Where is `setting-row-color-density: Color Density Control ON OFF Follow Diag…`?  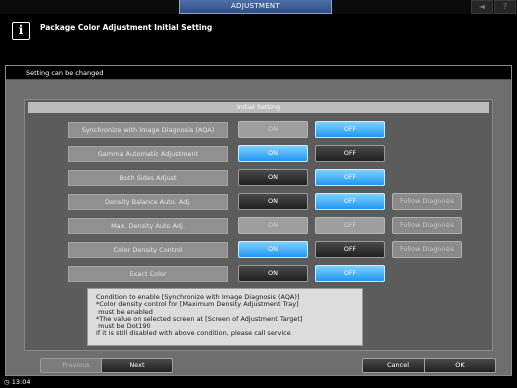 setting-row-color-density: Color Density Control ON OFF Follow Diag… is located at coordinates (259, 249).